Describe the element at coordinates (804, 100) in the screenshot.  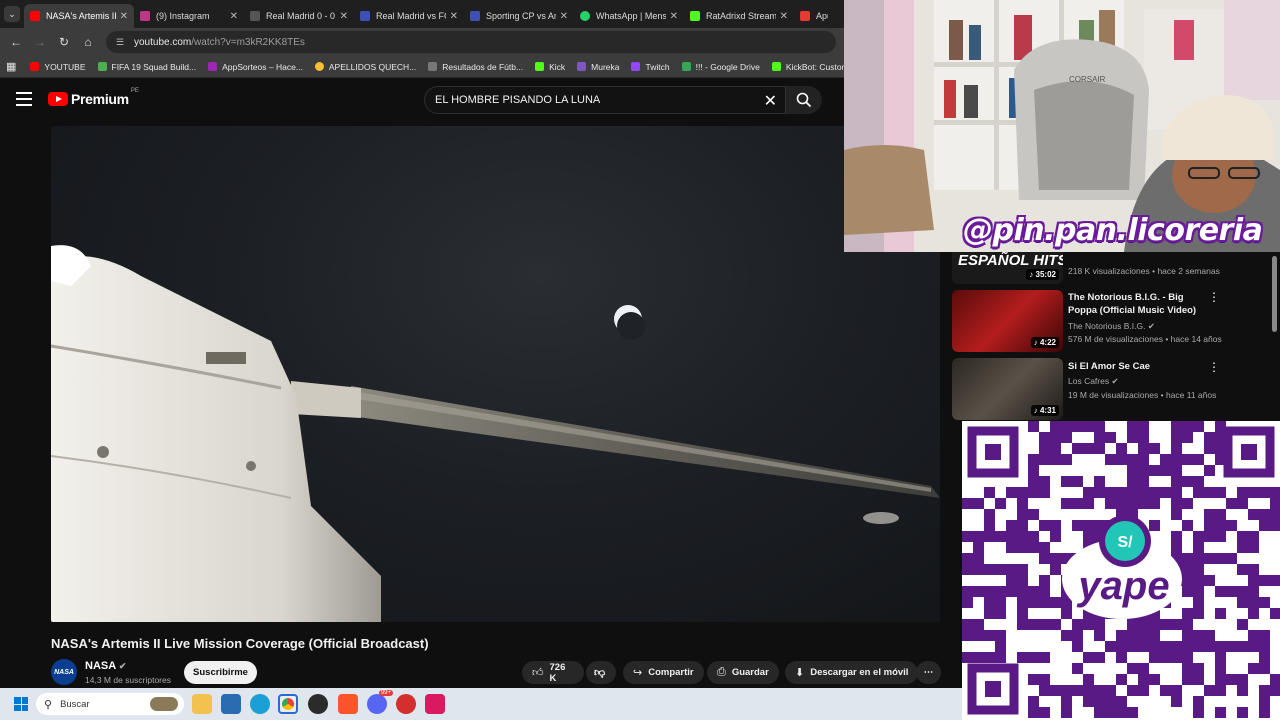
I see `search-button` at that location.